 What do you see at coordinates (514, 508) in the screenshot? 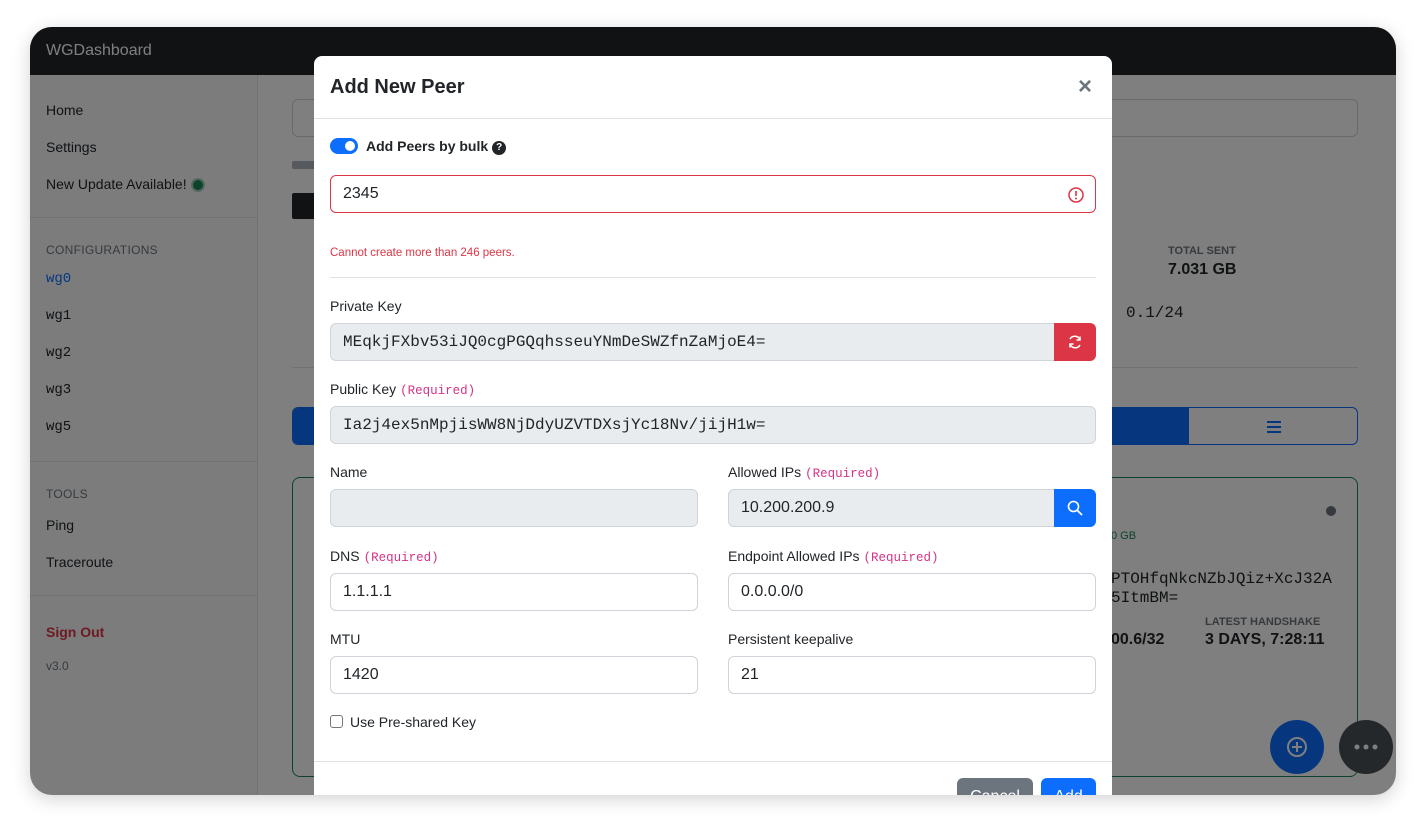
I see `name-input` at bounding box center [514, 508].